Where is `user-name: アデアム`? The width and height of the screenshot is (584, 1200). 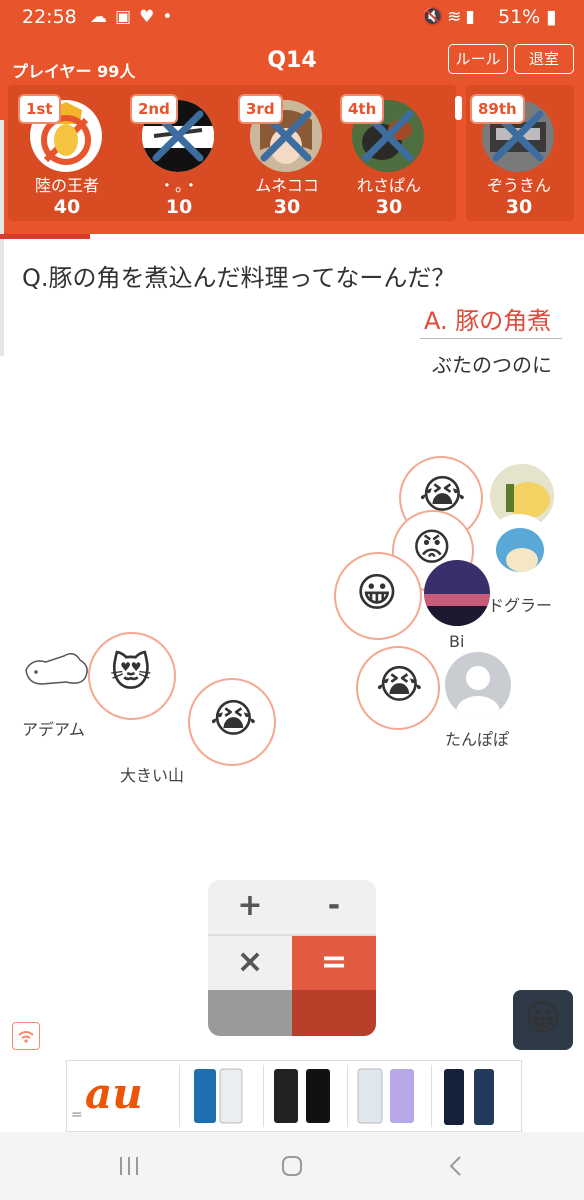
user-name: アデアム is located at coordinates (53, 729).